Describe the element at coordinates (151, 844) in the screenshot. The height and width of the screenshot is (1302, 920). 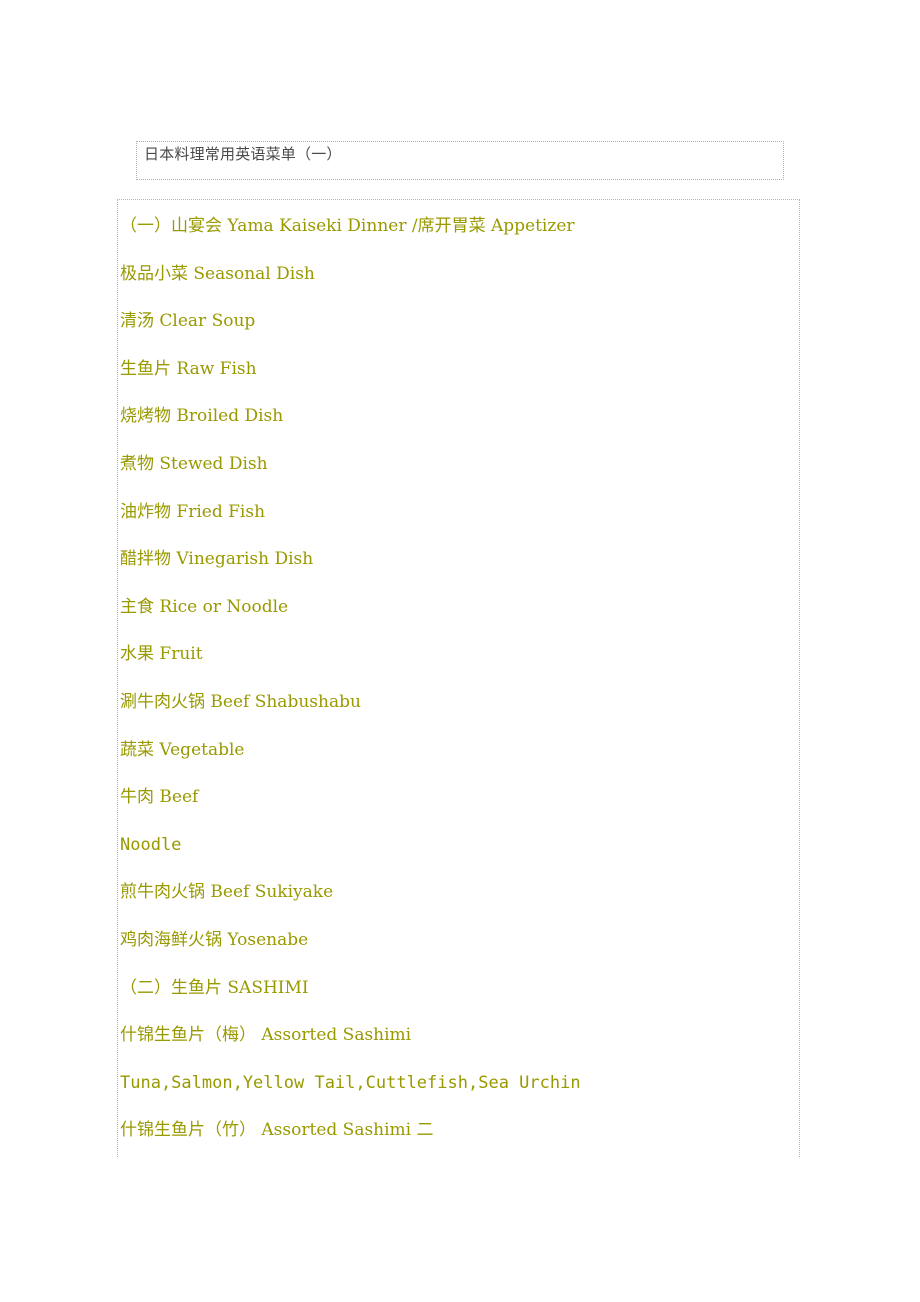
I see `menu-line: Noodle` at that location.